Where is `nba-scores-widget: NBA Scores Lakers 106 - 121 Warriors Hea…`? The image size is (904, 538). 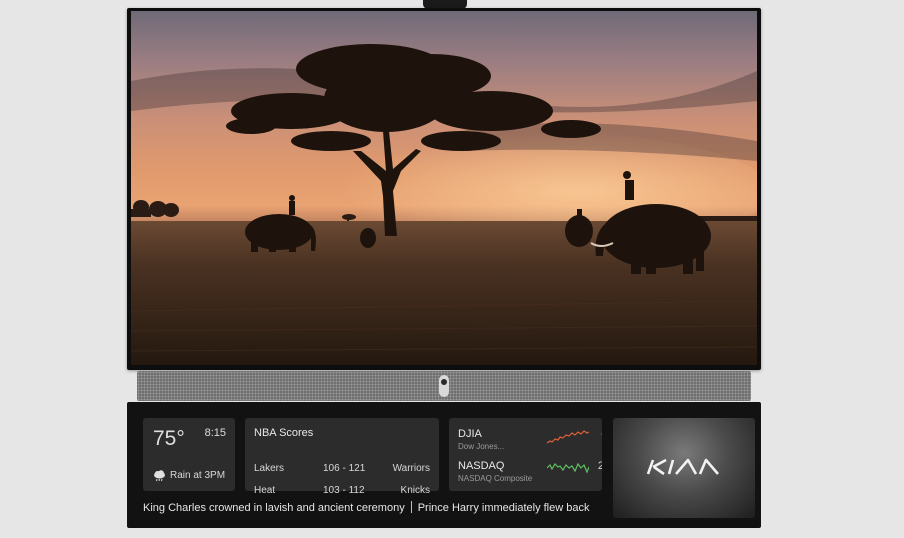
nba-scores-widget: NBA Scores Lakers 106 - 121 Warriors Hea… is located at coordinates (342, 457).